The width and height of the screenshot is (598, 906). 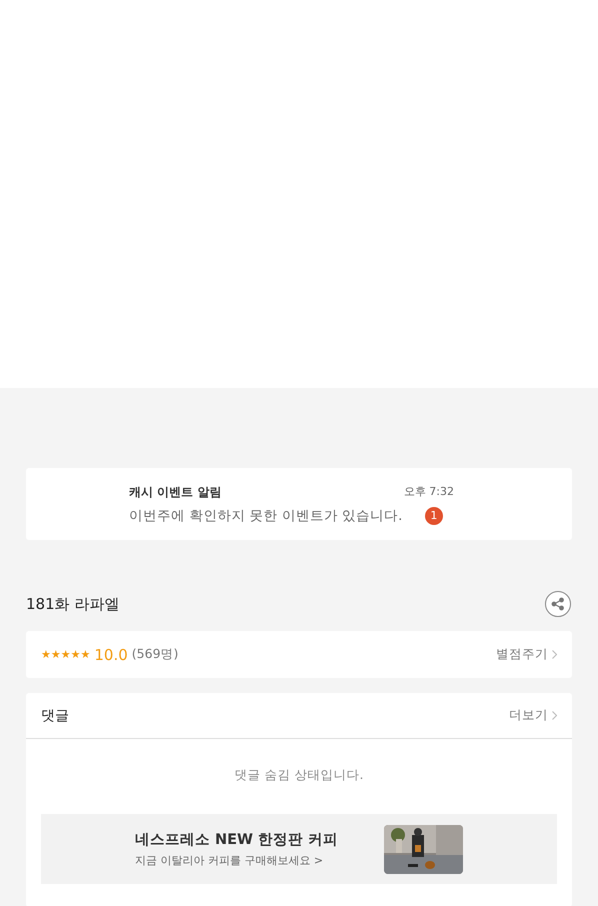 I want to click on star-rating: ★★★★★, so click(x=65, y=654).